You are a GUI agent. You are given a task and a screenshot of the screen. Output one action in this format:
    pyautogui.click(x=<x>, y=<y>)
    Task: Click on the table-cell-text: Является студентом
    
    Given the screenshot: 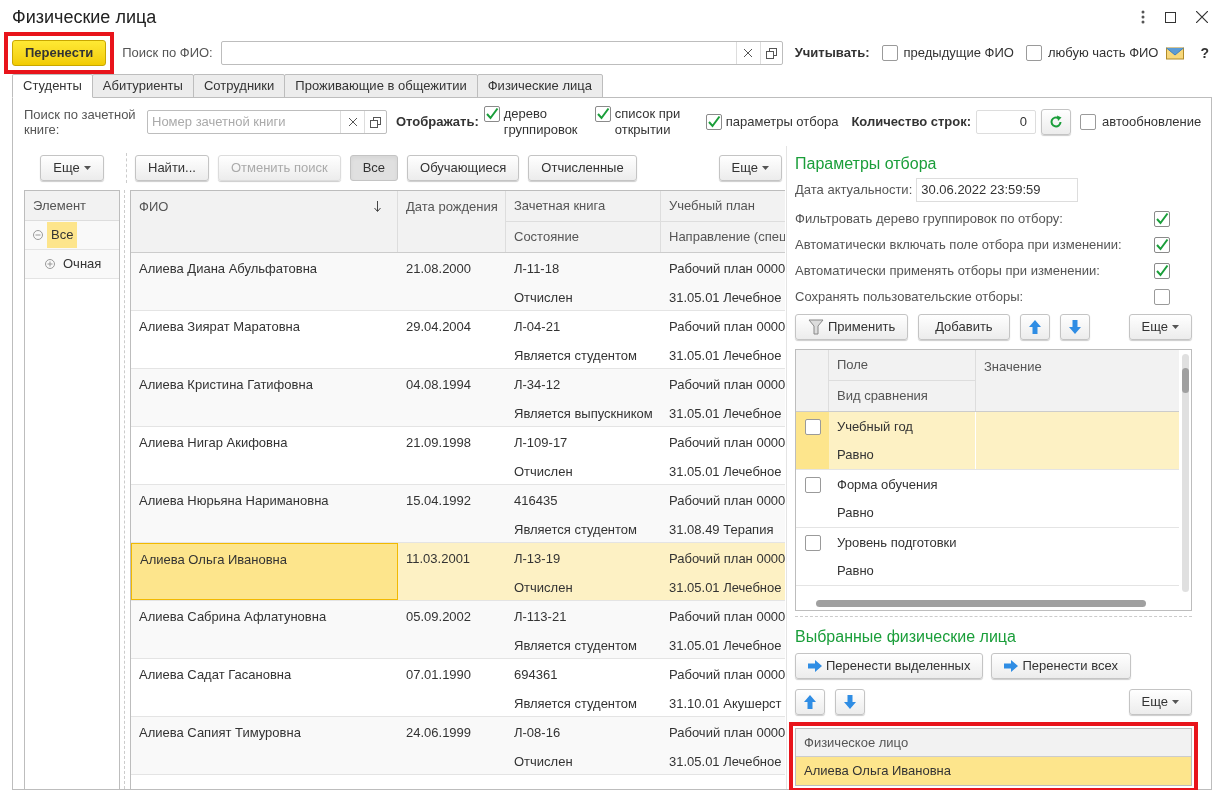 What is the action you would take?
    pyautogui.click(x=576, y=529)
    